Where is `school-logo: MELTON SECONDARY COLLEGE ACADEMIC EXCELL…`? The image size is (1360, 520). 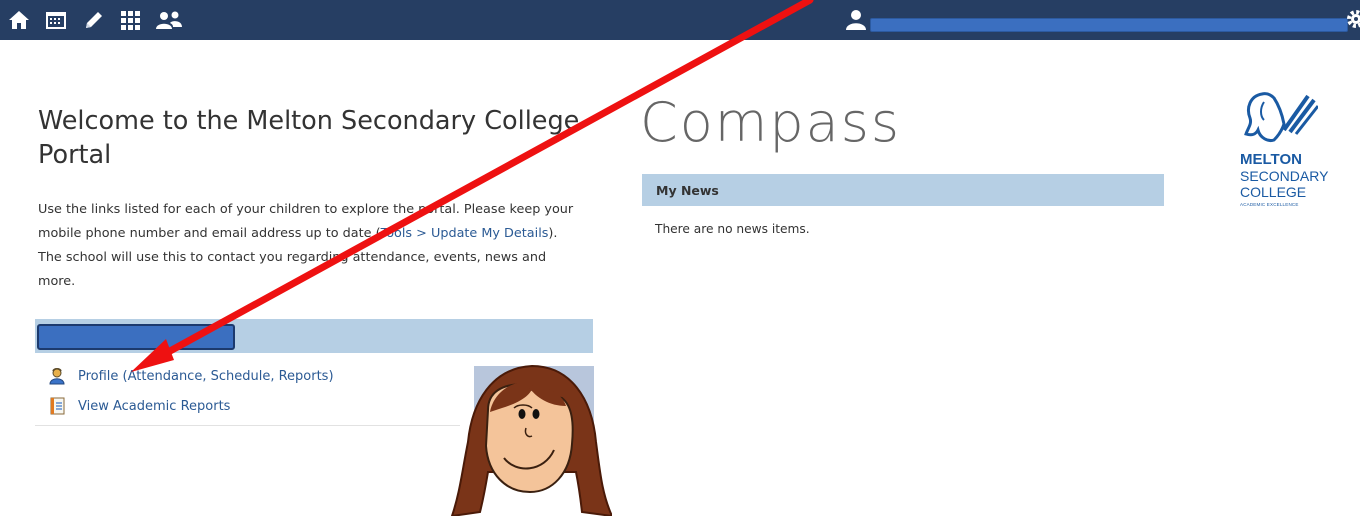 school-logo: MELTON SECONDARY COLLEGE ACADEMIC EXCELL… is located at coordinates (1287, 152).